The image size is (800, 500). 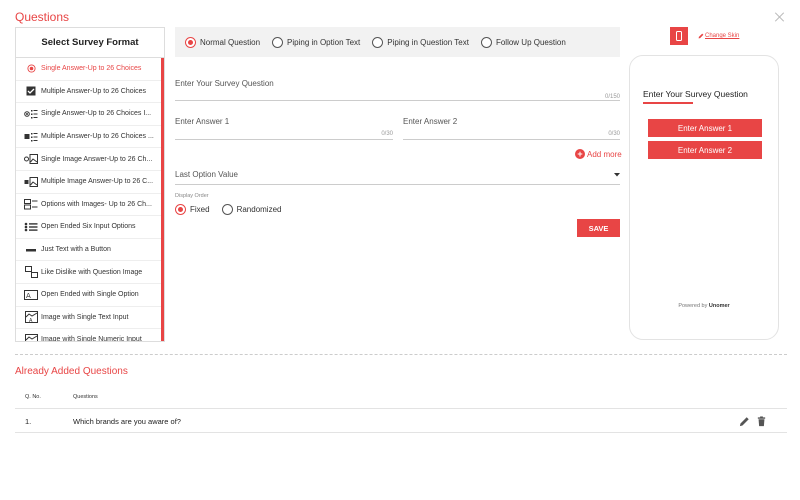 What do you see at coordinates (85, 397) in the screenshot?
I see `col-questions: Questions` at bounding box center [85, 397].